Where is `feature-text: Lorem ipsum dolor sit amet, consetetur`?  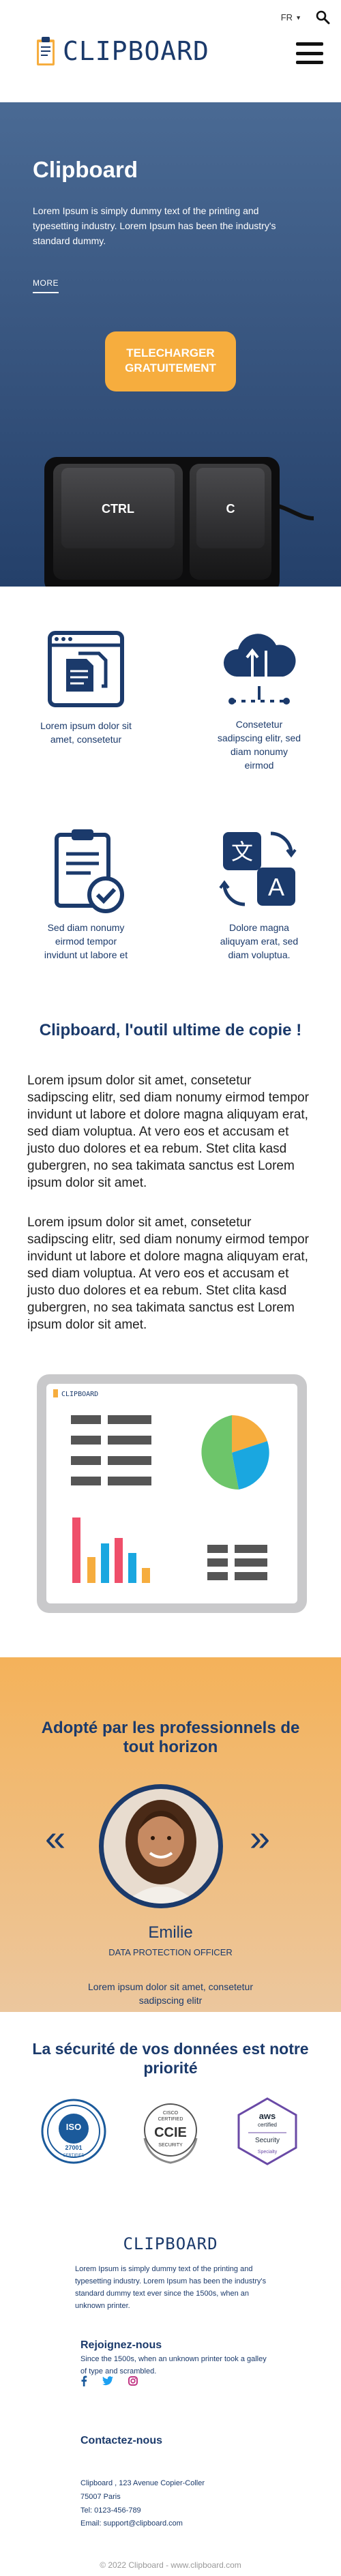
feature-text: Lorem ipsum dolor sit amet, consetetur is located at coordinates (86, 732).